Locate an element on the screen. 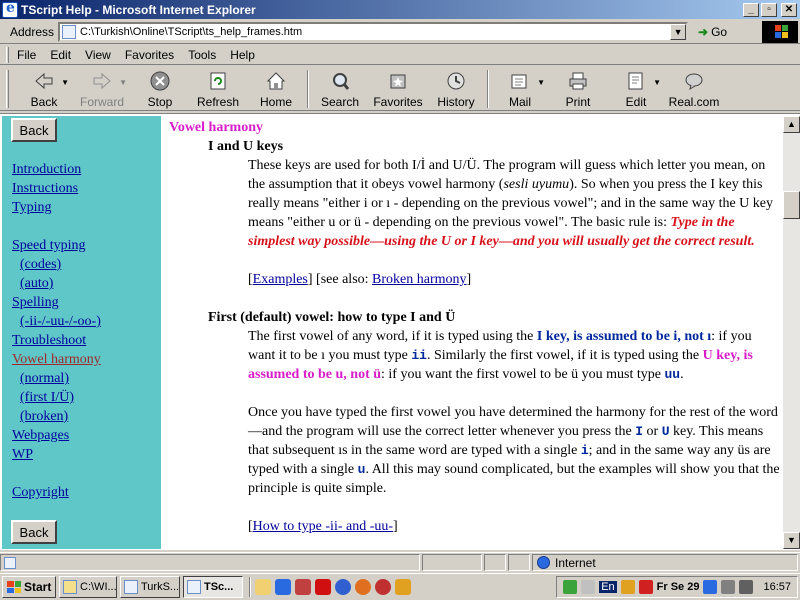 Image resolution: width=800 pixels, height=600 pixels. term-sesli-uyumu: sesli uyumu is located at coordinates (536, 184).